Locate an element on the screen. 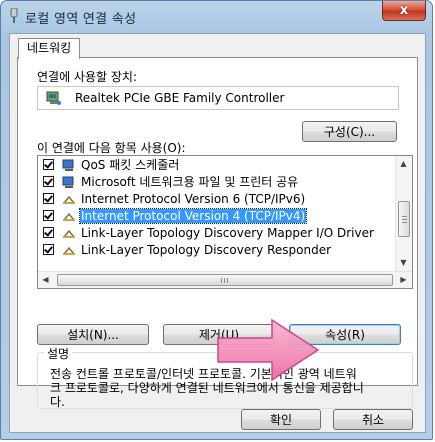 The image size is (435, 442). close-button: x is located at coordinates (404, 11).